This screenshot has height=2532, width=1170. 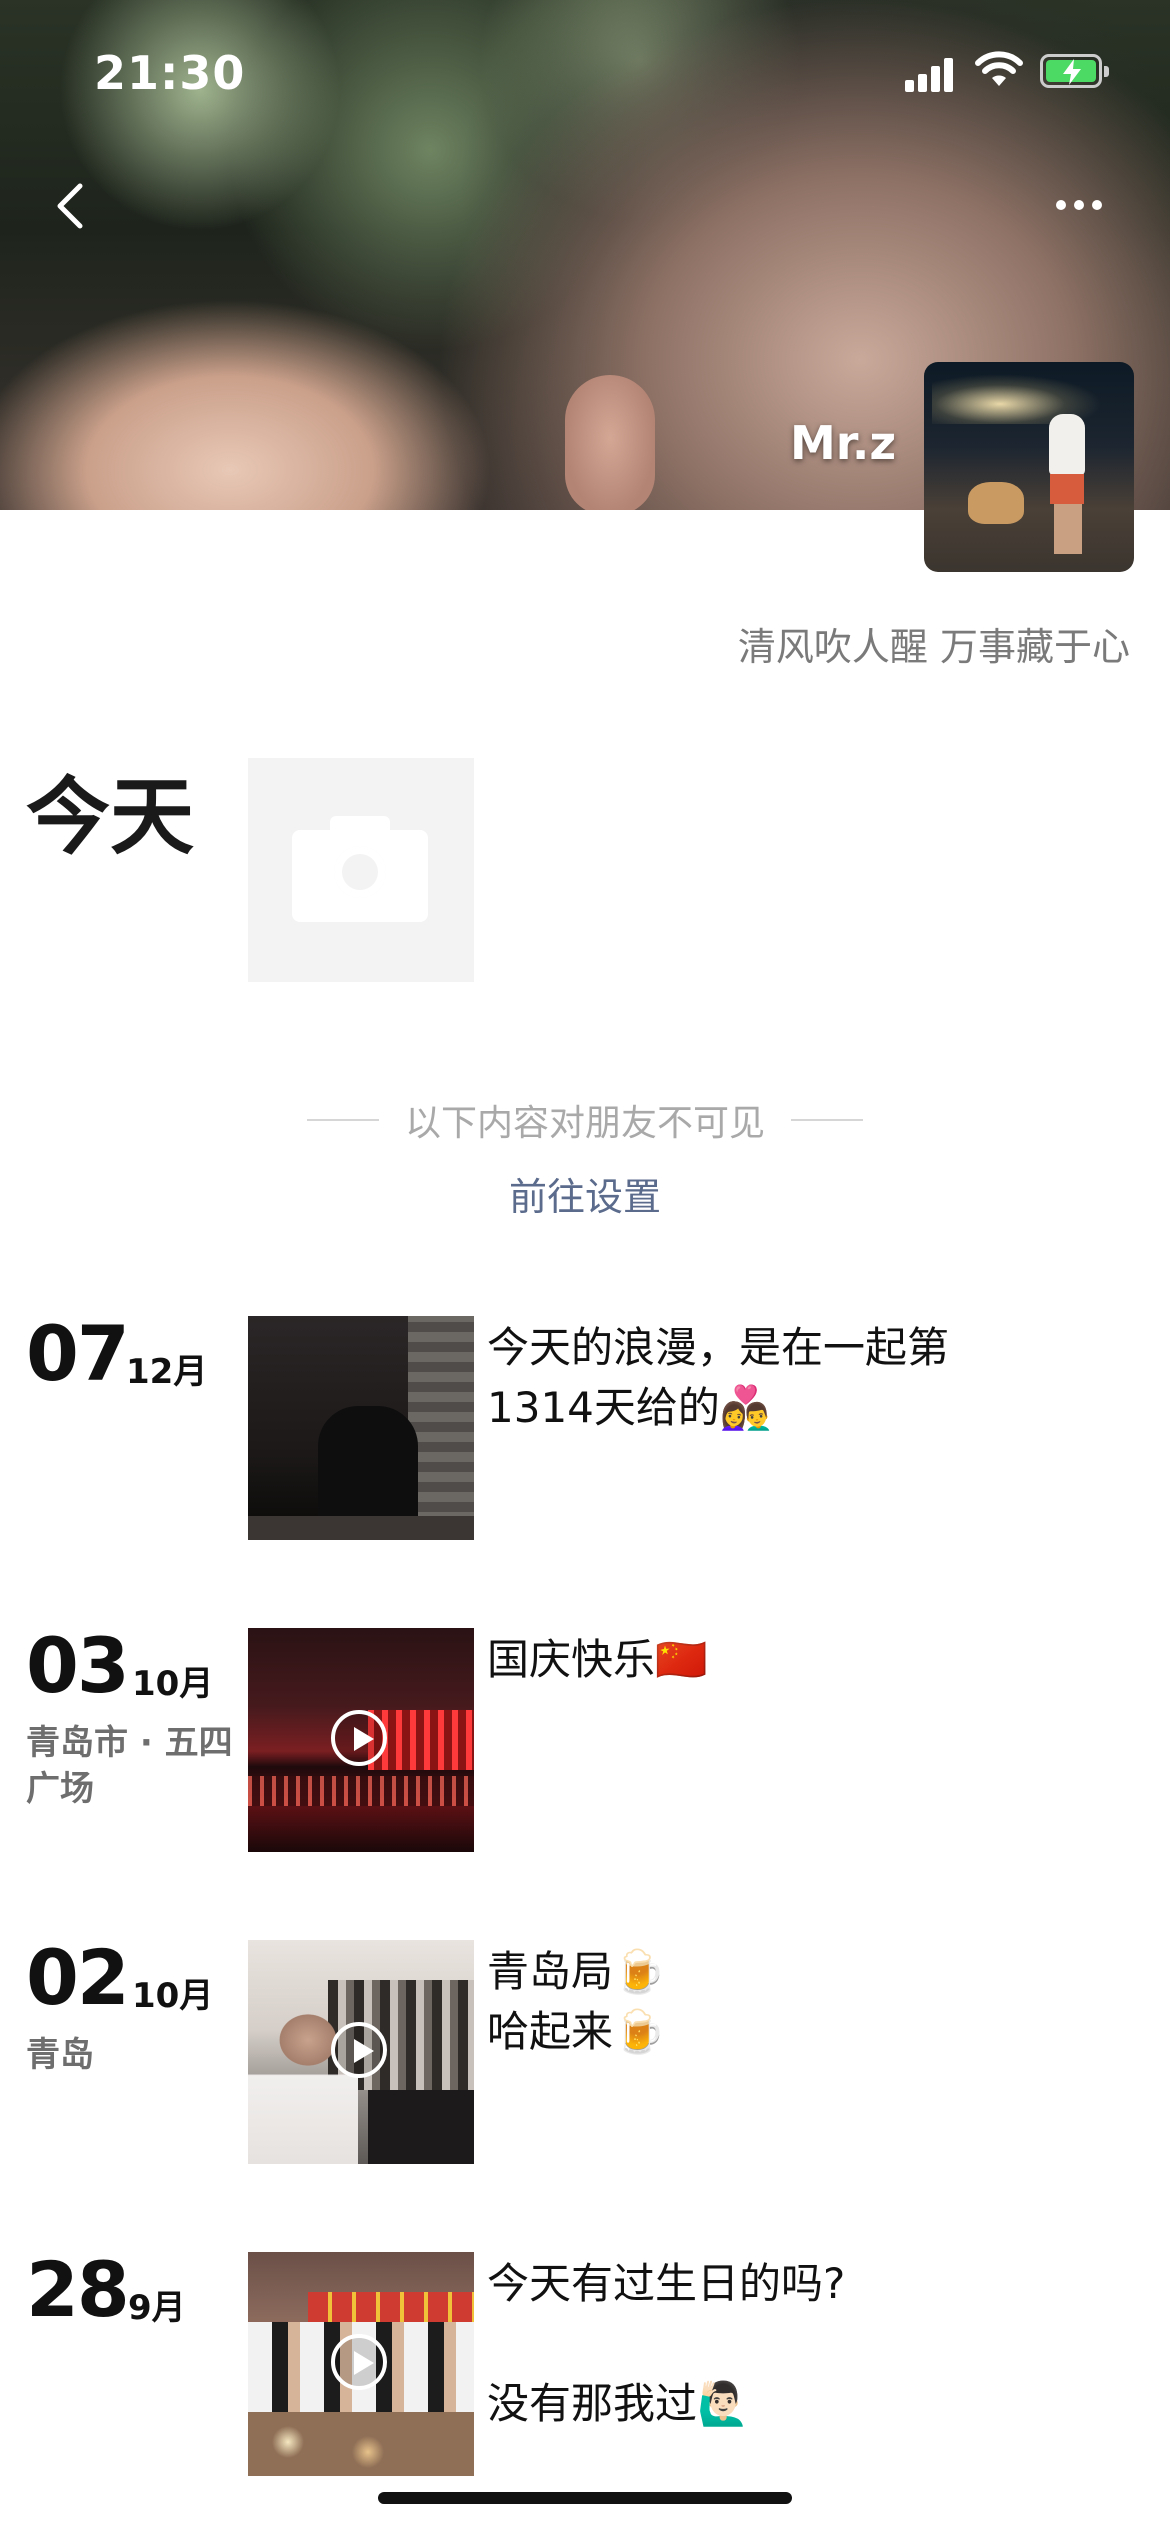 I want to click on post-day: 02, so click(x=78, y=1977).